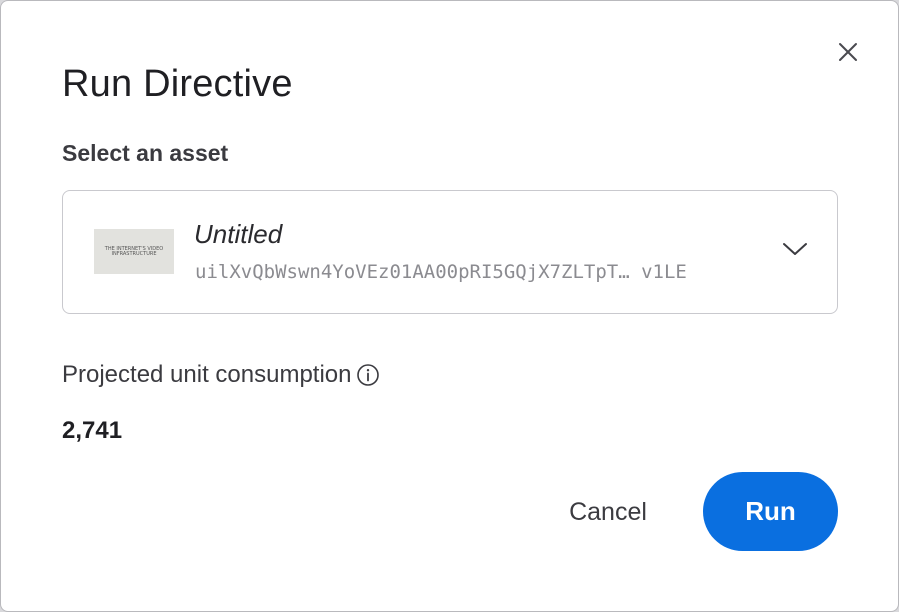 The height and width of the screenshot is (612, 899). I want to click on projected-consumption-label: Projected unit consumption, so click(221, 375).